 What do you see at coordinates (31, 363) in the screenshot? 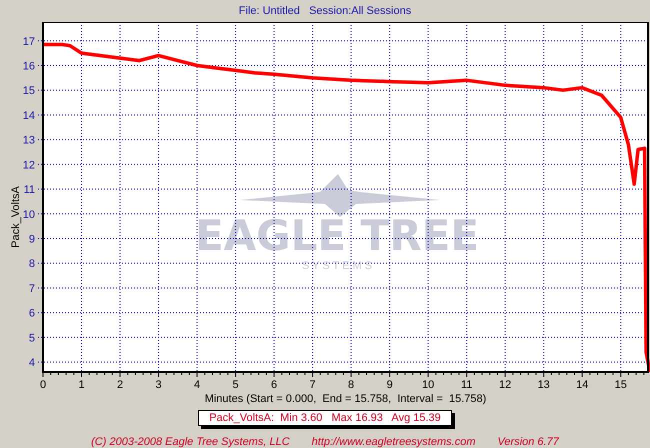
I see `y-tick-label: 4` at bounding box center [31, 363].